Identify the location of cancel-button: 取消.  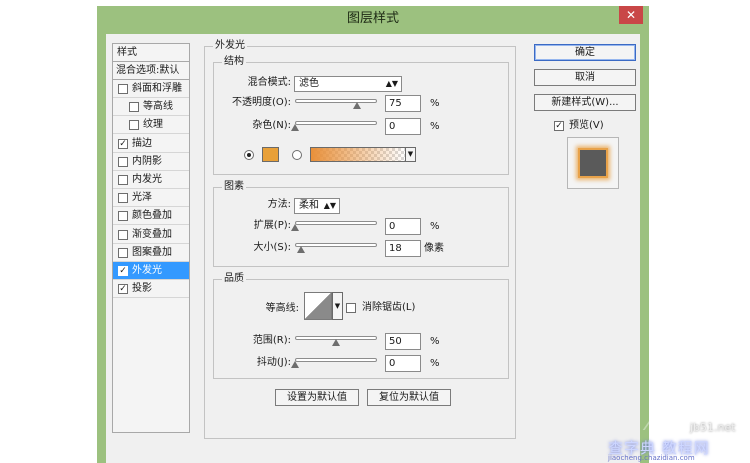
(585, 77).